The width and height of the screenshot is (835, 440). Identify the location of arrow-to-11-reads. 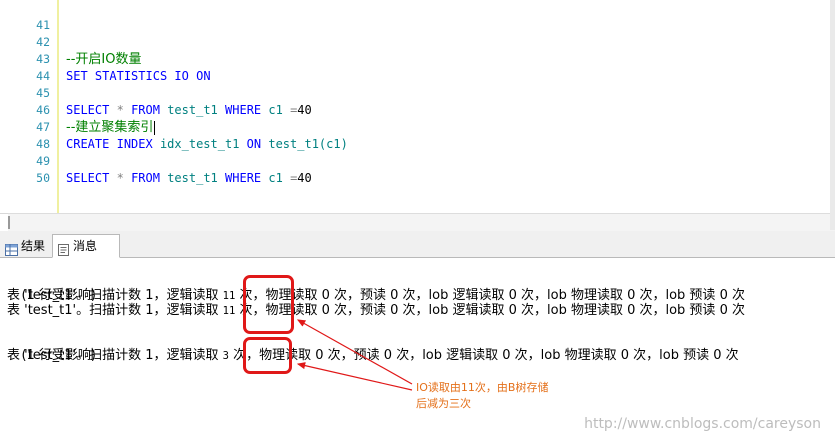
(354, 352).